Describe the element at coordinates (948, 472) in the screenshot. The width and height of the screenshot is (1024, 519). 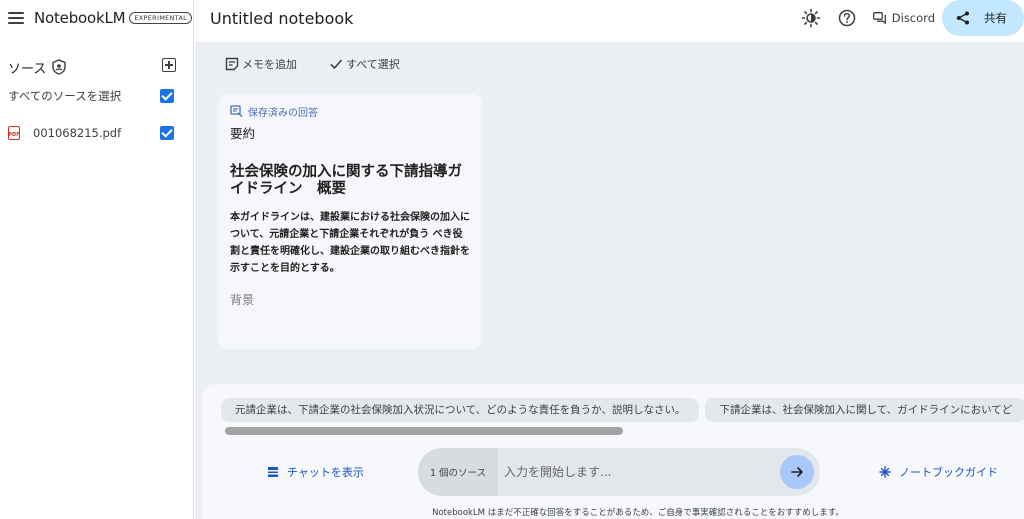
I see `notebook-guide-label: ノートブックガイド` at that location.